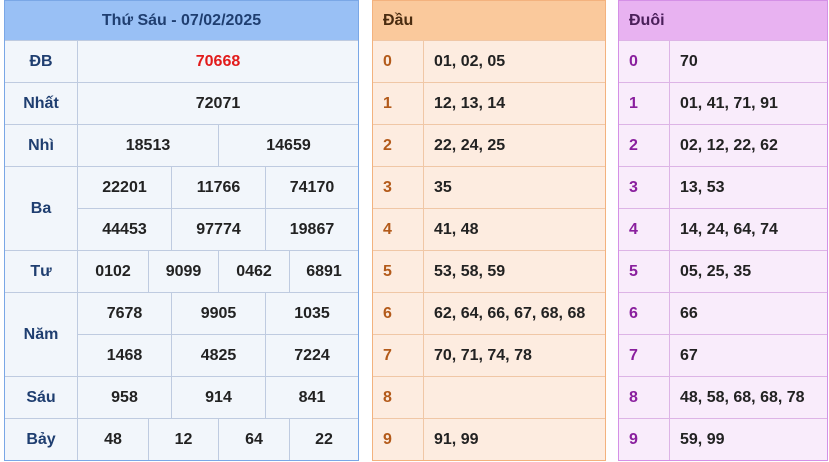 The height and width of the screenshot is (462, 829). Describe the element at coordinates (387, 103) in the screenshot. I see `dau-digit: 1` at that location.